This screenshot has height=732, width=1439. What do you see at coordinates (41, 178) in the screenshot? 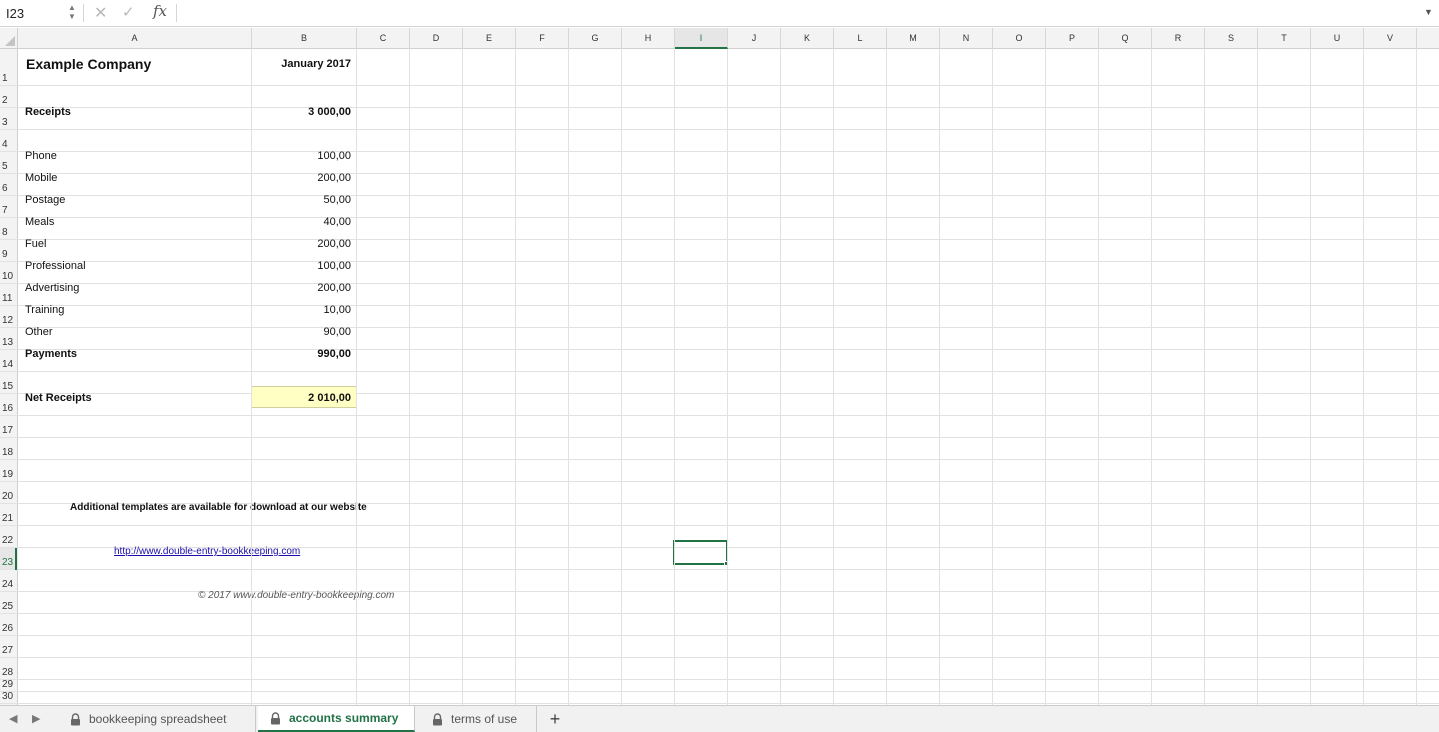
I see `expense-label: Mobile` at bounding box center [41, 178].